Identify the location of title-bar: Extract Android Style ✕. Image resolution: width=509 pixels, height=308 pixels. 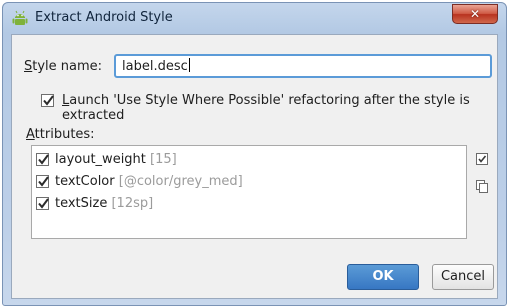
(254, 18).